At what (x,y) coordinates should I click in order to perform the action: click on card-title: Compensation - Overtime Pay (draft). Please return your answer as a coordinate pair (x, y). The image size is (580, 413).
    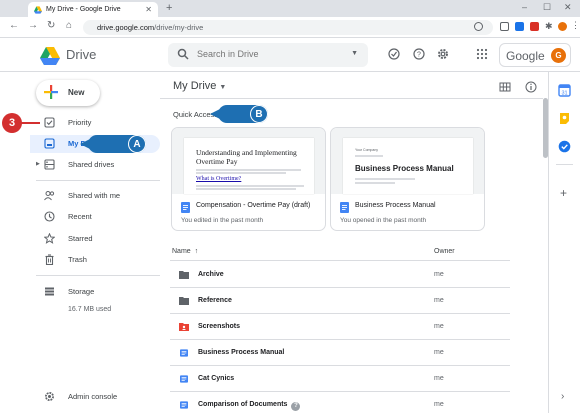
    Looking at the image, I should click on (253, 205).